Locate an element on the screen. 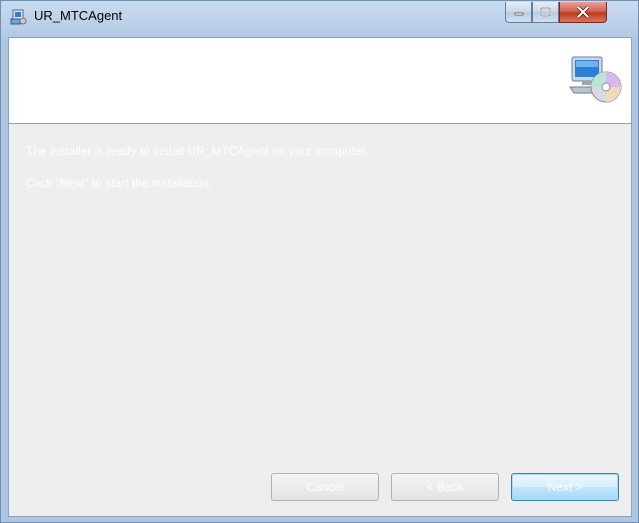  minimize-icon is located at coordinates (518, 14).